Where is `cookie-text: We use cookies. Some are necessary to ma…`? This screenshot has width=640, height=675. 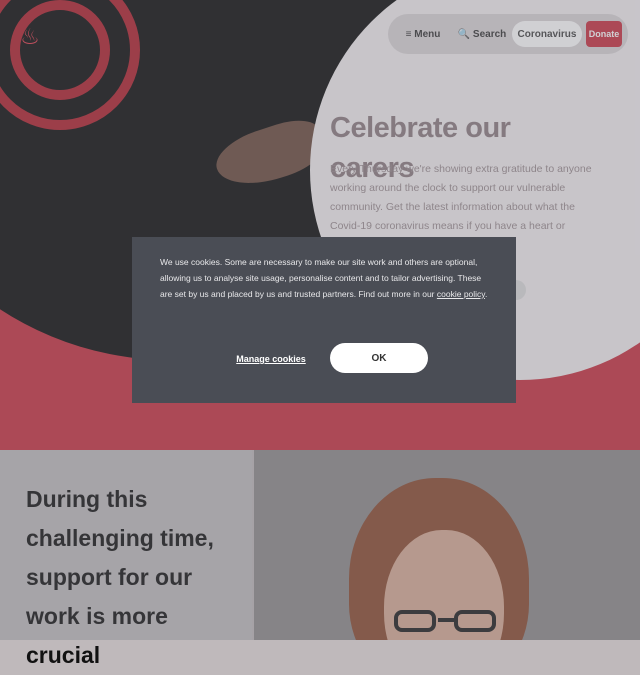
cookie-text: We use cookies. Some are necessary to ma… is located at coordinates (325, 278).